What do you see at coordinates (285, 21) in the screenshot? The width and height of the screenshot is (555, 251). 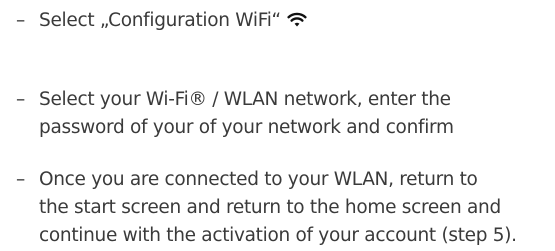 I see `step-select-configuration-wifi: – Select „Configuration WiFi“` at bounding box center [285, 21].